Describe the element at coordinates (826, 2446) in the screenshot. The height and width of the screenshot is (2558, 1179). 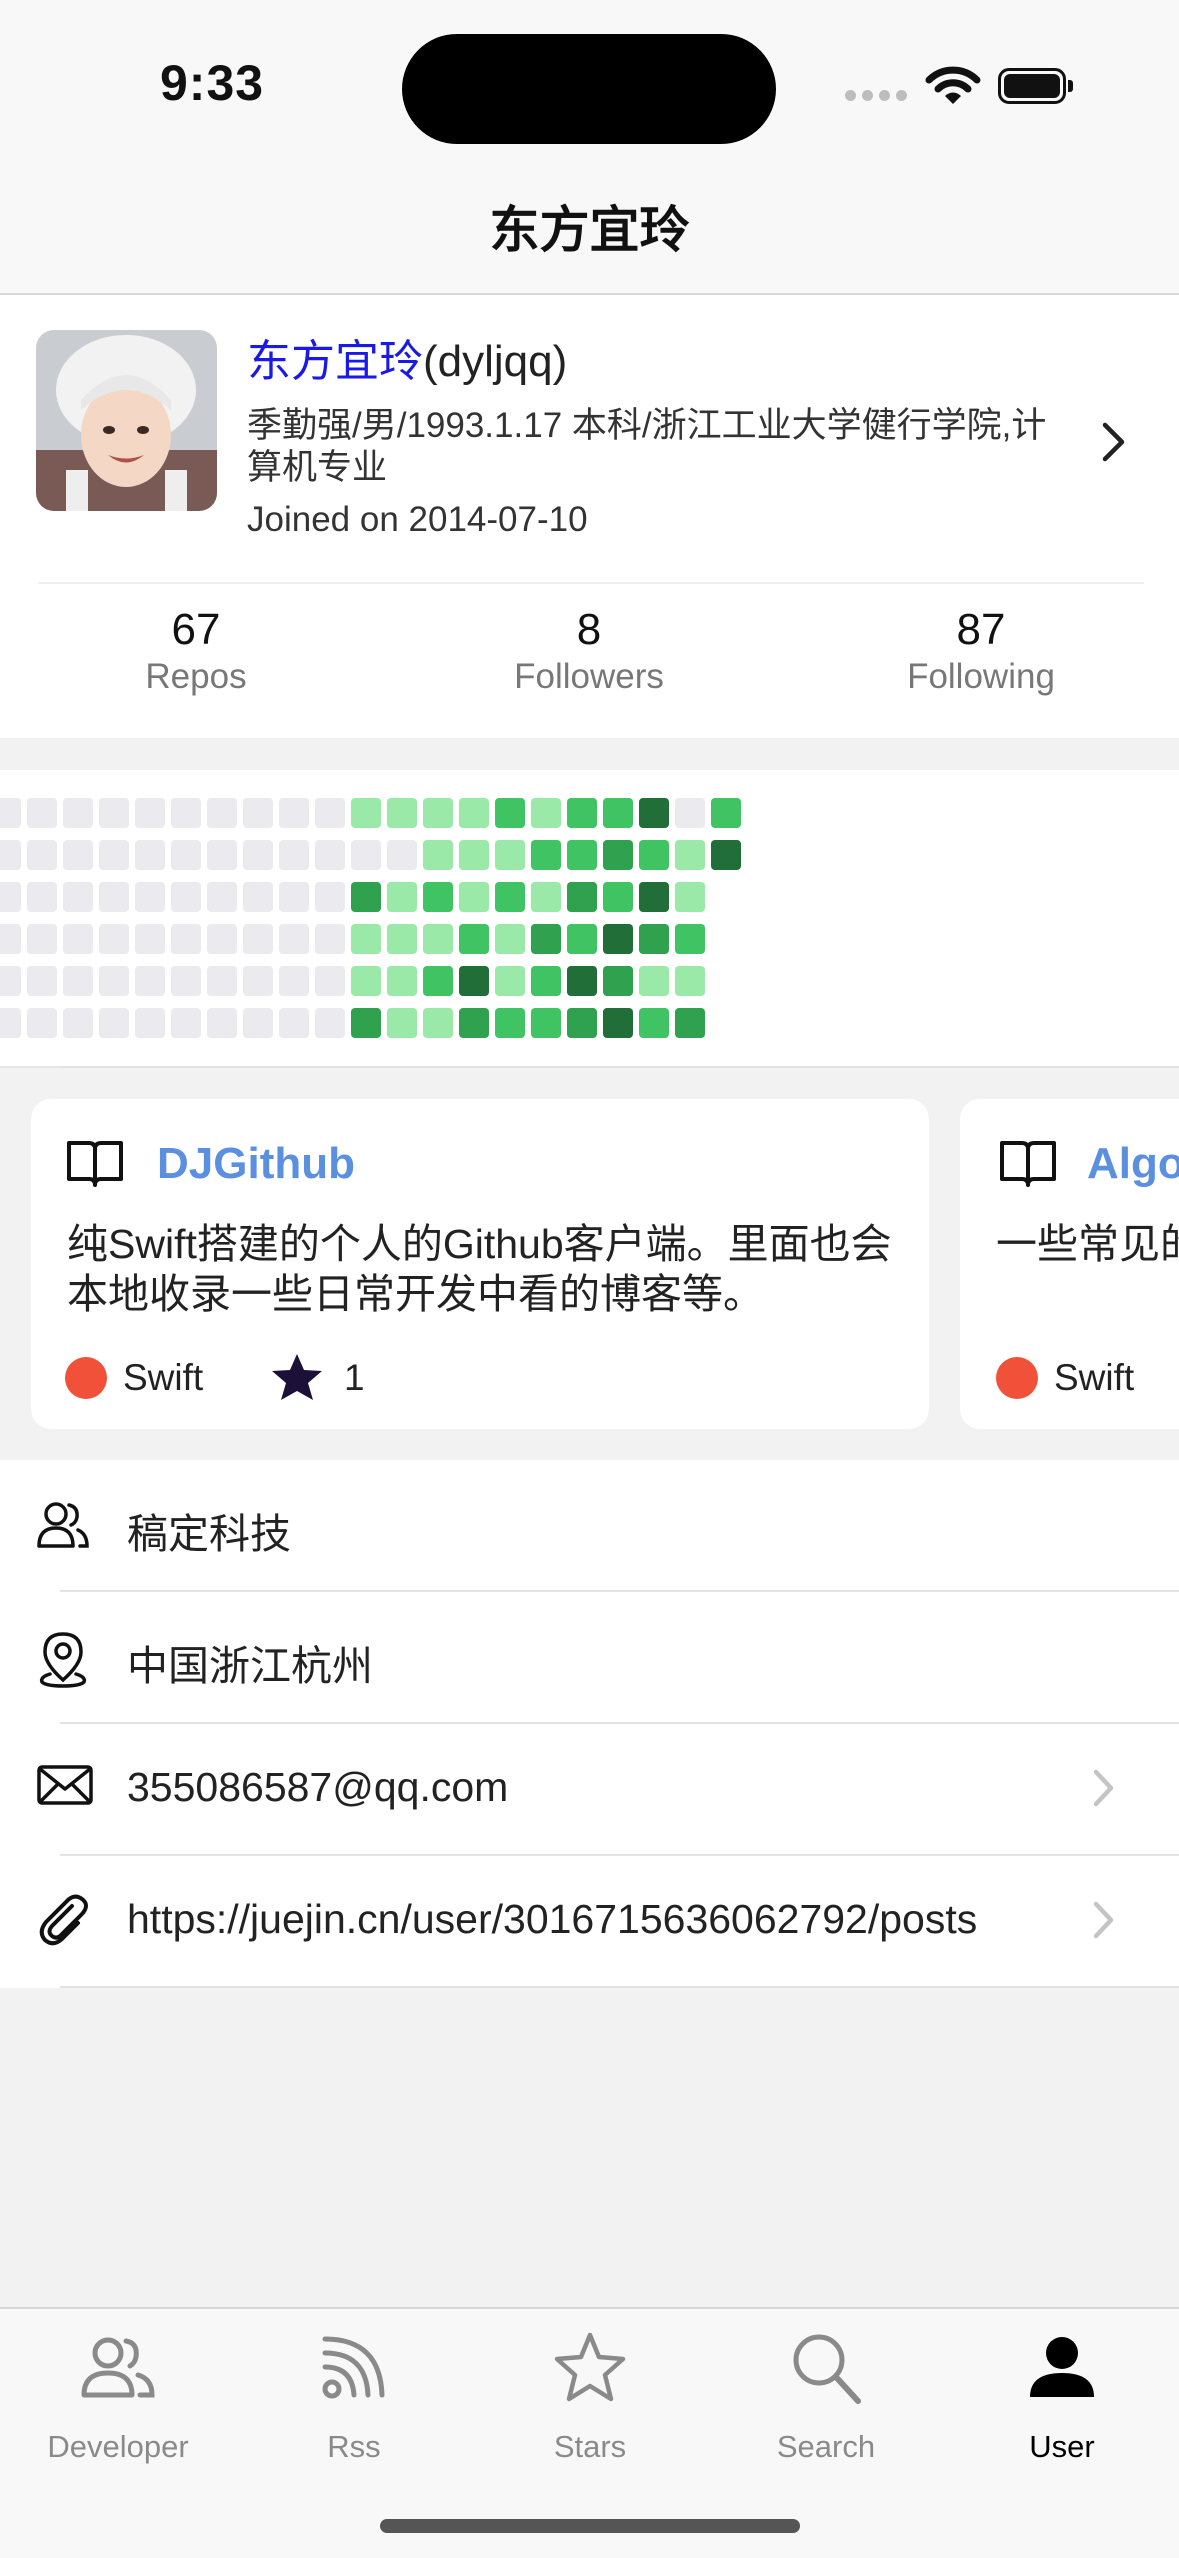
I see `tab-label: Search` at that location.